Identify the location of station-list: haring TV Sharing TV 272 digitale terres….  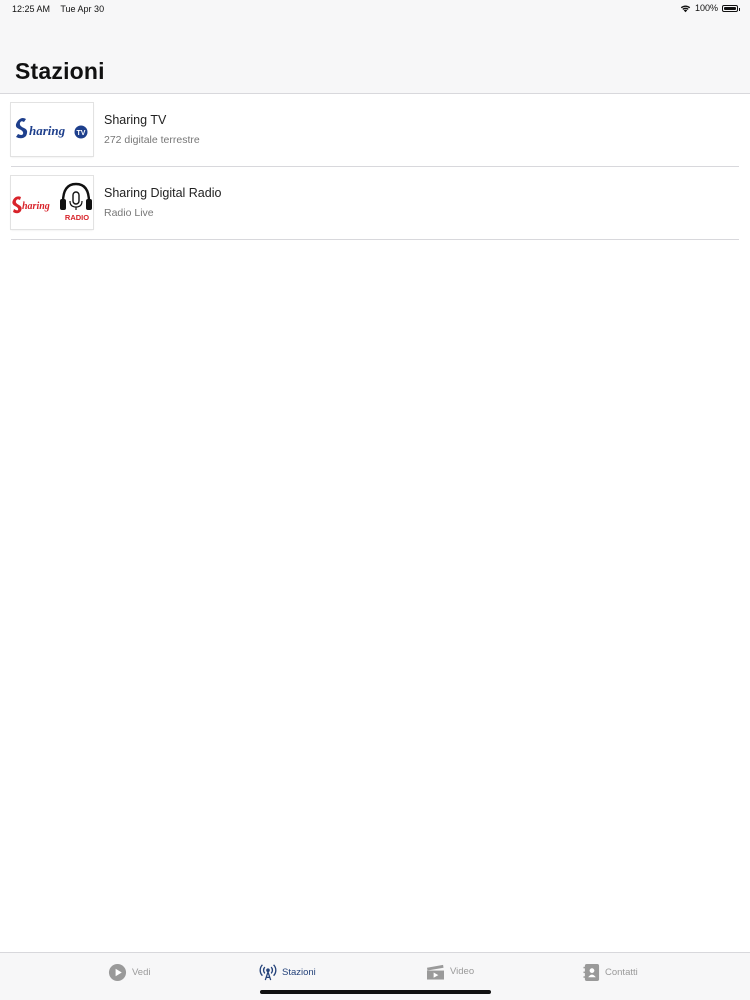
(375, 167).